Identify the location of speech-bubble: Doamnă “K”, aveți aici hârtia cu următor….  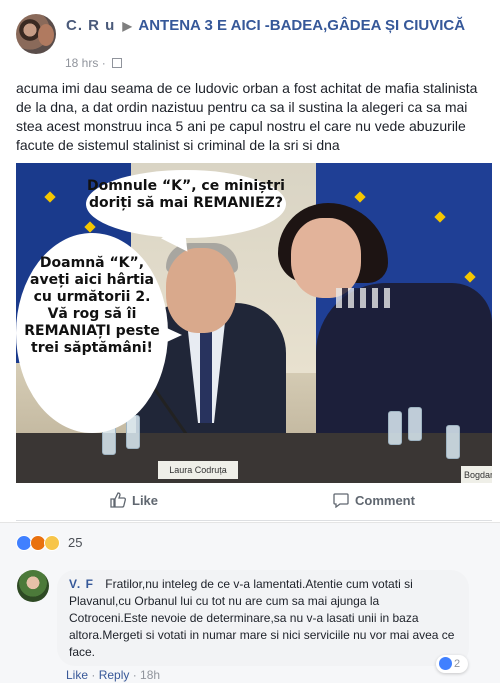
(92, 333).